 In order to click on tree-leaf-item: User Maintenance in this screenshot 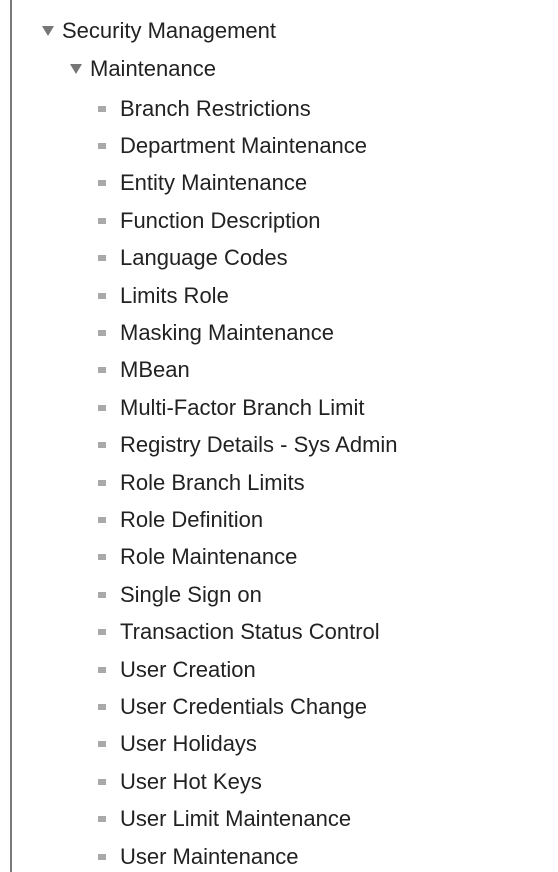, I will do `click(248, 855)`.